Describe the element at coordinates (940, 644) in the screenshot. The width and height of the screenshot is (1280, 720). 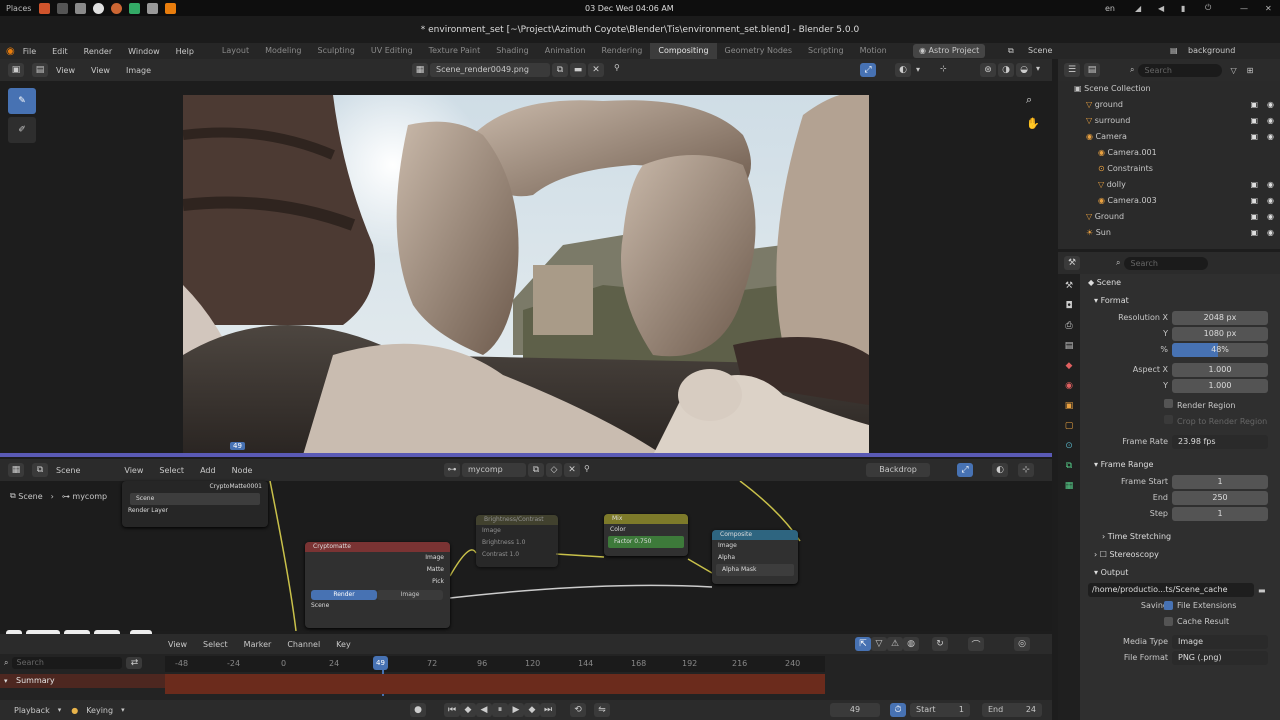
I see `proportional-icon: ↻` at that location.